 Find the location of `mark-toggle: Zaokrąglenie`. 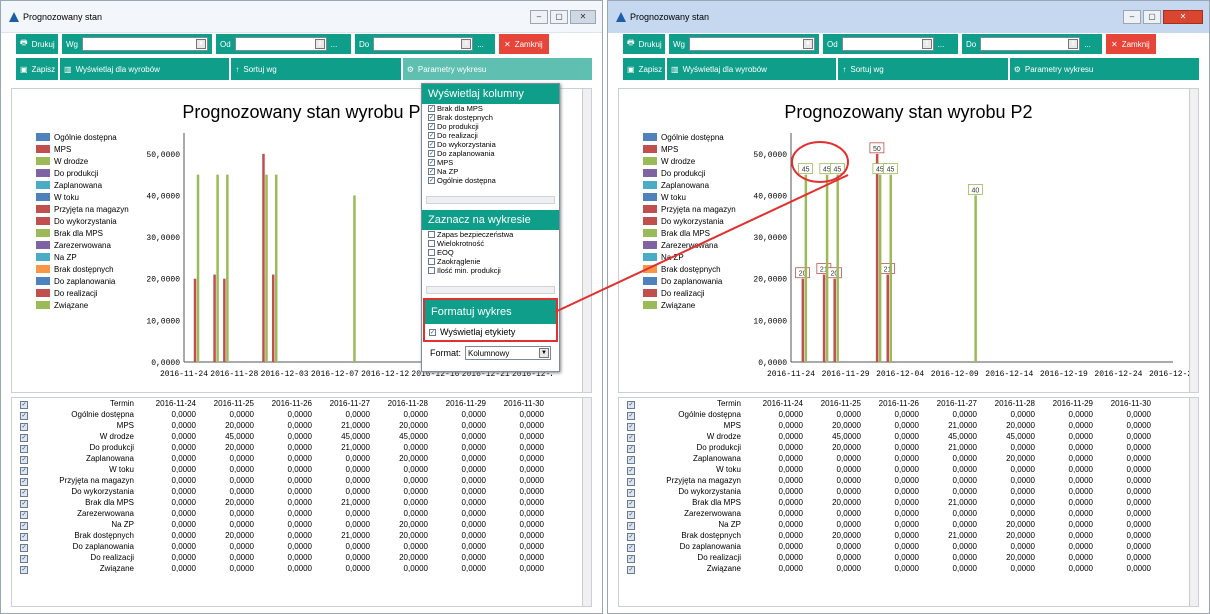

mark-toggle: Zaokrąglenie is located at coordinates (493, 261).